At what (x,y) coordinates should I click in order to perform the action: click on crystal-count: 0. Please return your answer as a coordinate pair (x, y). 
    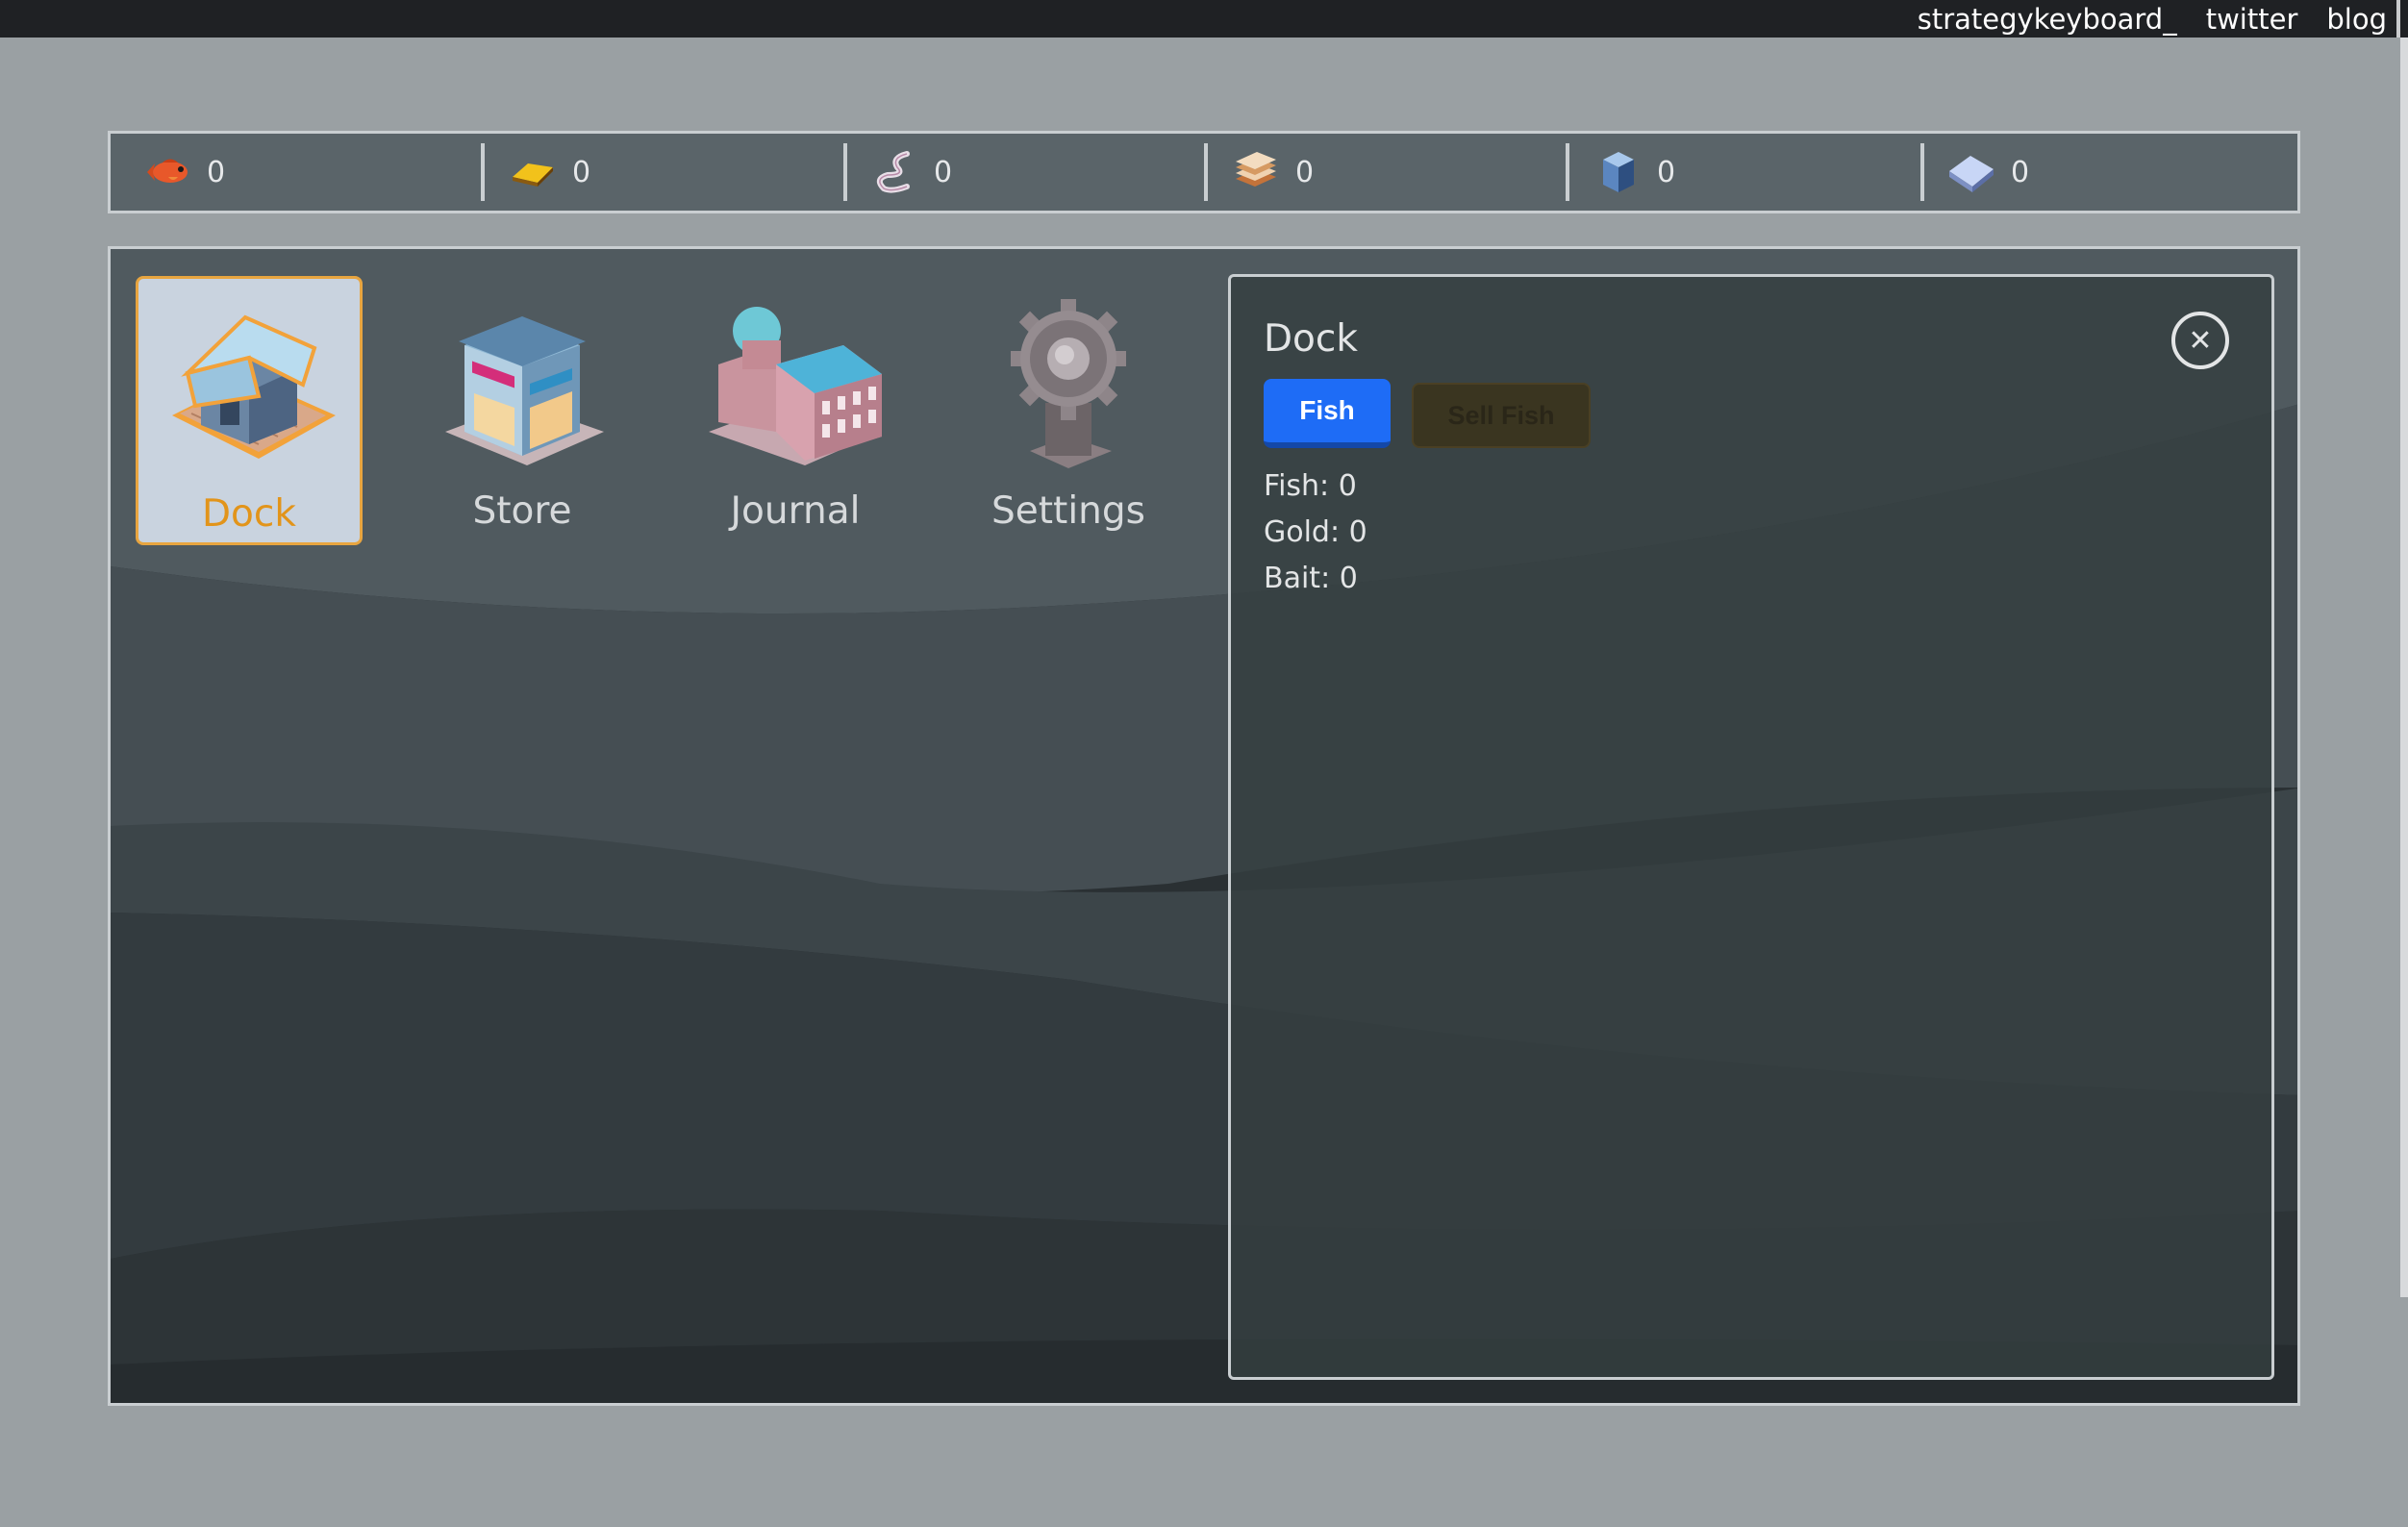
    Looking at the image, I should click on (2020, 172).